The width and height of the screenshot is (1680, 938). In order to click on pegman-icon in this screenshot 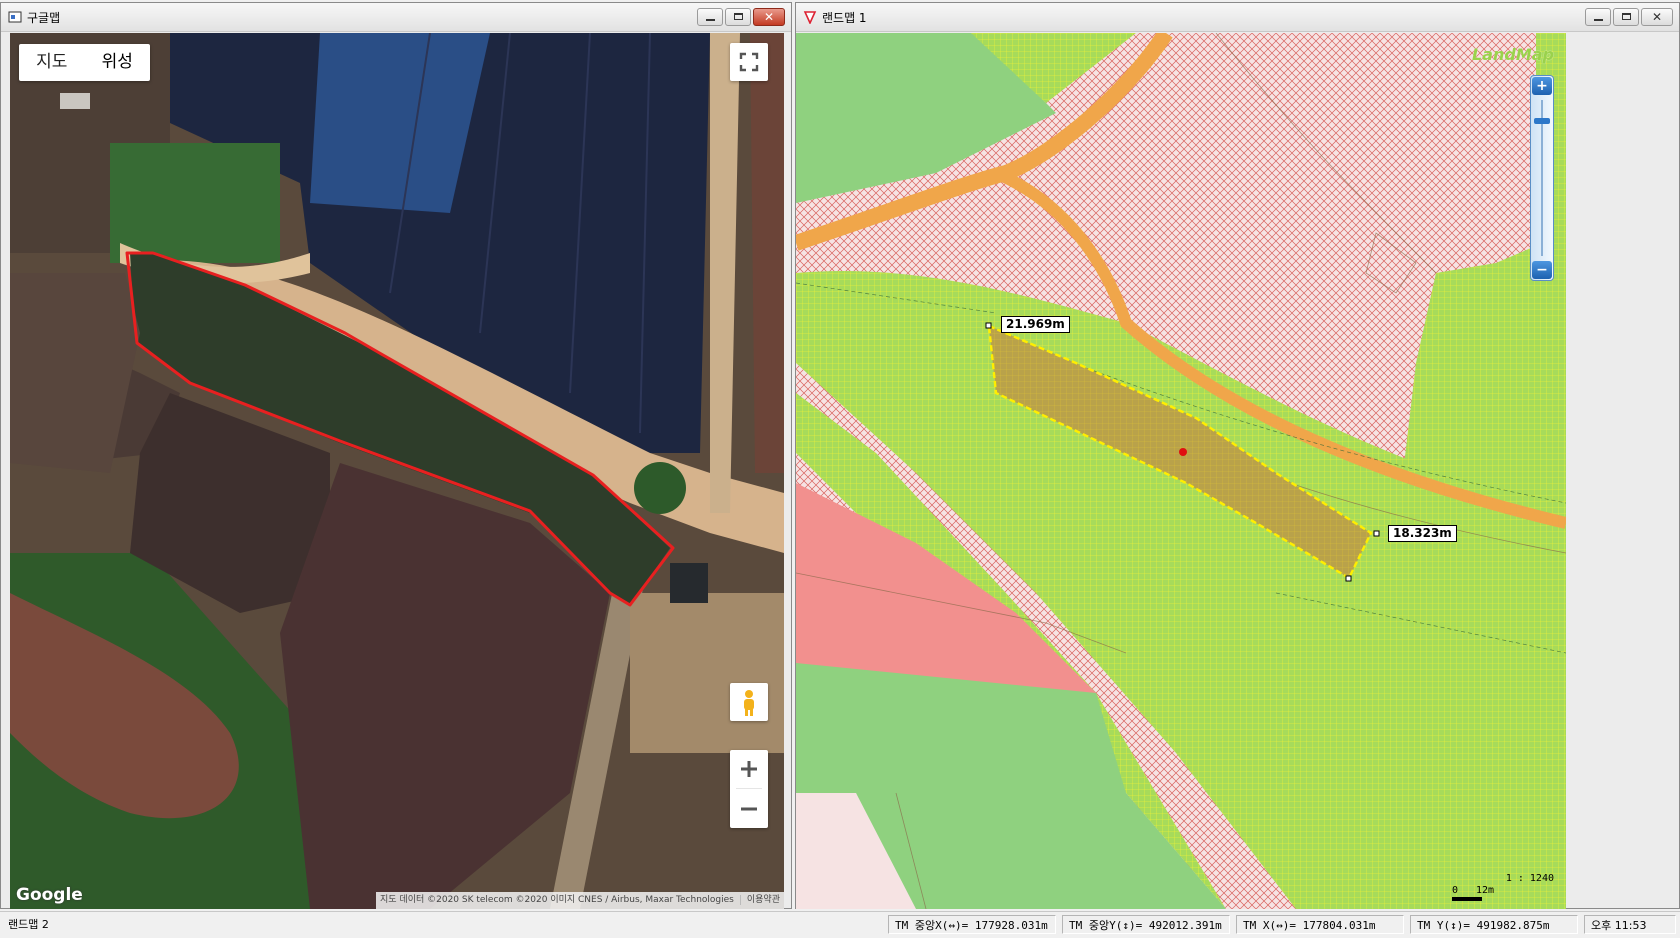, I will do `click(749, 703)`.